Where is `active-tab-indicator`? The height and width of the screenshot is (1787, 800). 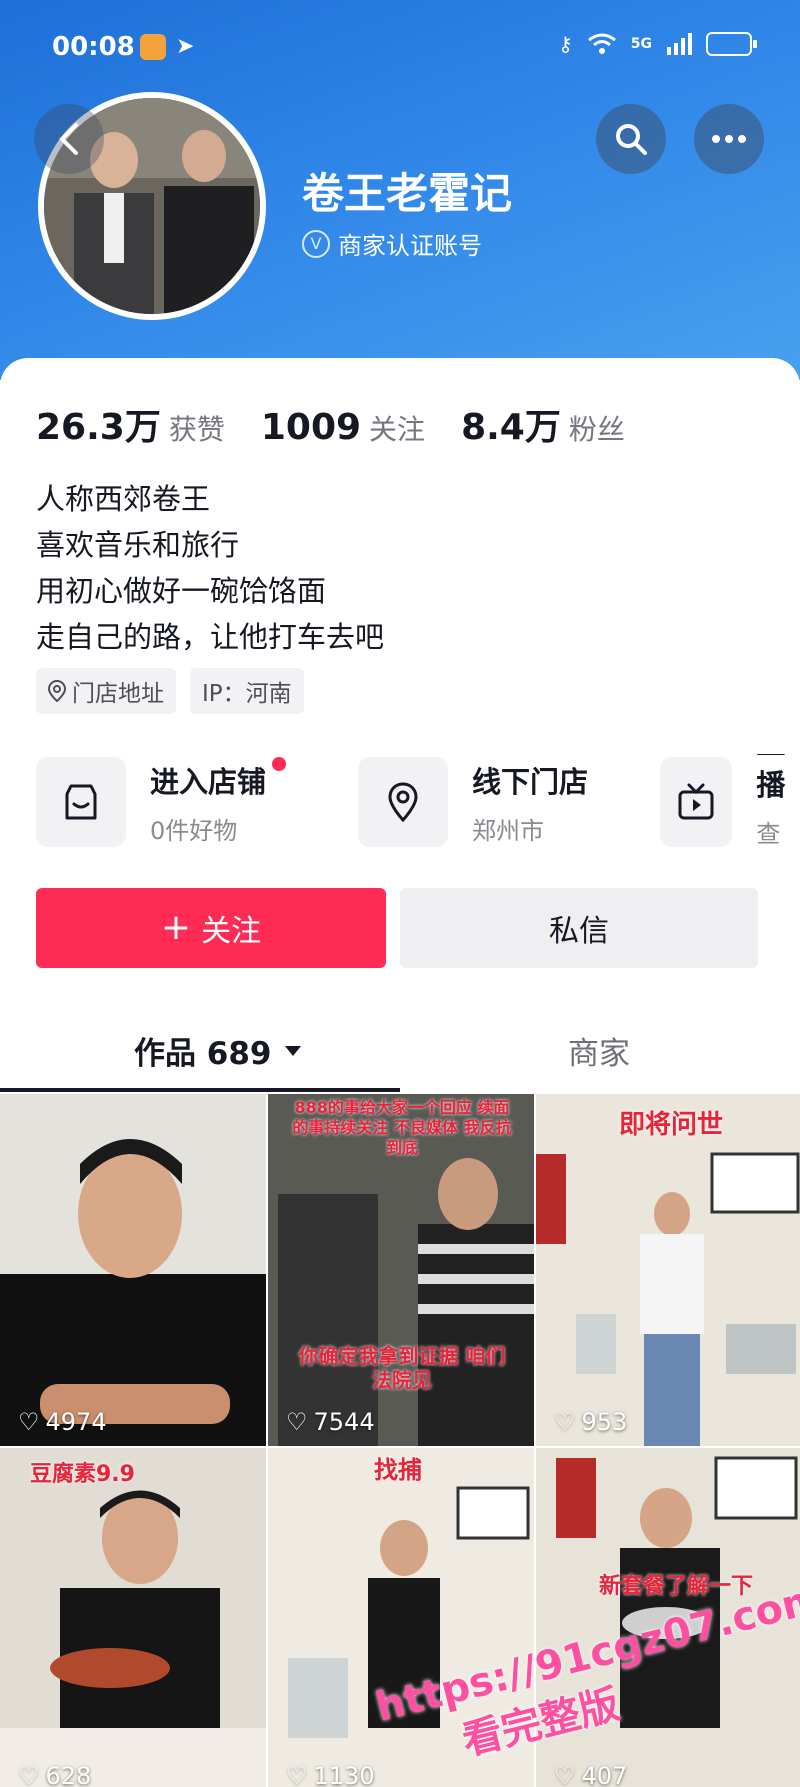
active-tab-indicator is located at coordinates (200, 1090).